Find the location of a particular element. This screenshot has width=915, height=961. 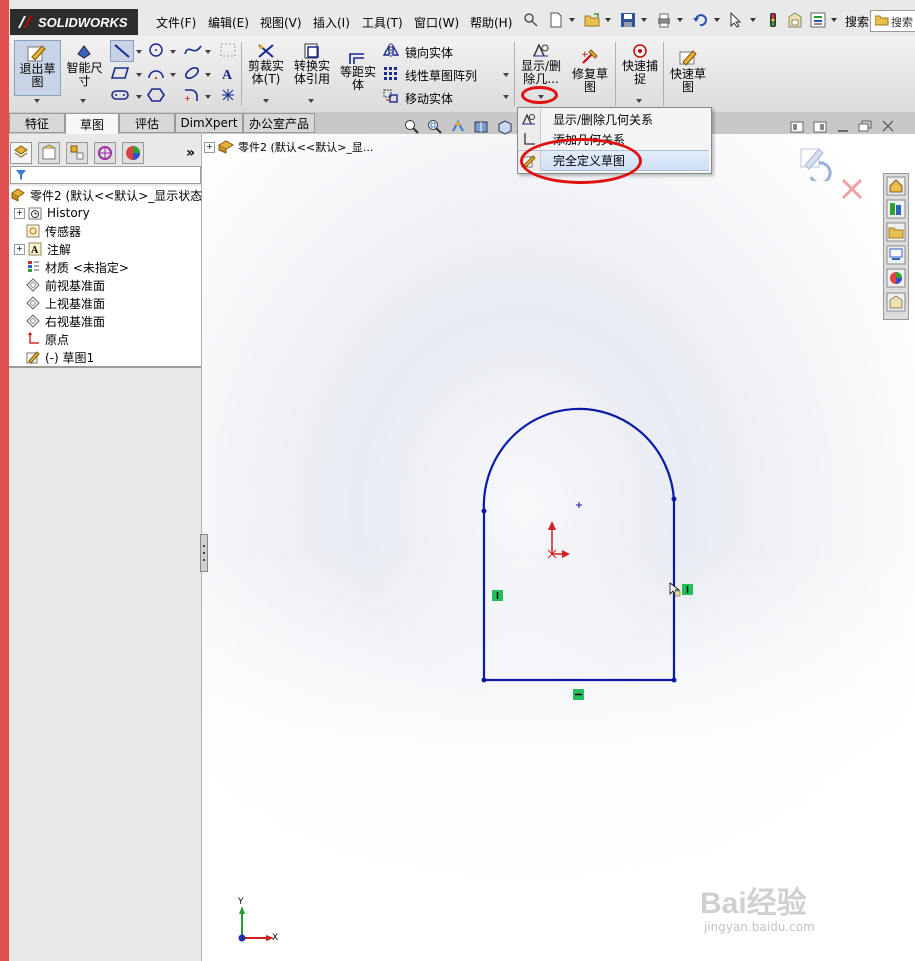

display-manager-tab is located at coordinates (133, 153).